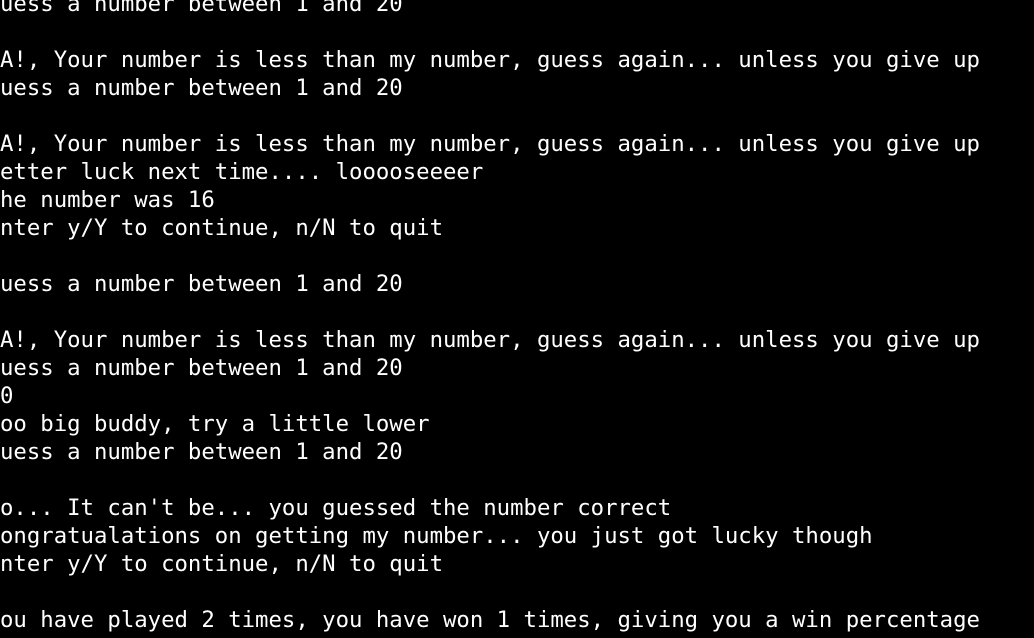 The width and height of the screenshot is (1034, 638). Describe the element at coordinates (215, 424) in the screenshot. I see `terminal-line: oo big buddy, try a little lower` at that location.